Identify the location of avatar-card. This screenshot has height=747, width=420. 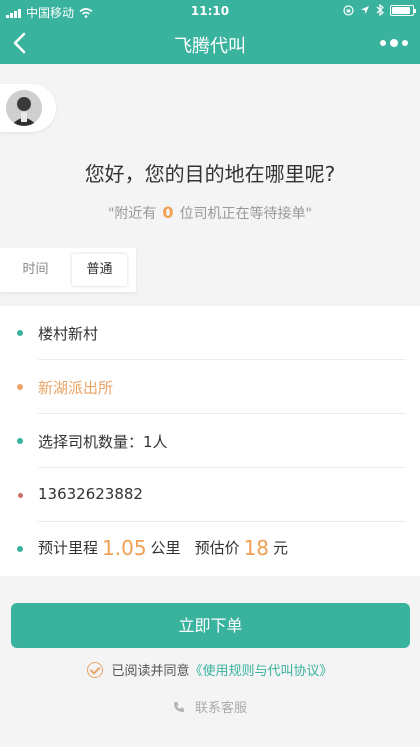
(28, 108).